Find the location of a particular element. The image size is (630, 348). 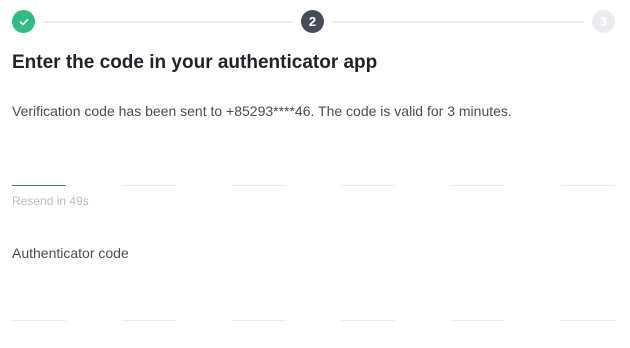

resend-countdown: Resend in 49s is located at coordinates (50, 201).